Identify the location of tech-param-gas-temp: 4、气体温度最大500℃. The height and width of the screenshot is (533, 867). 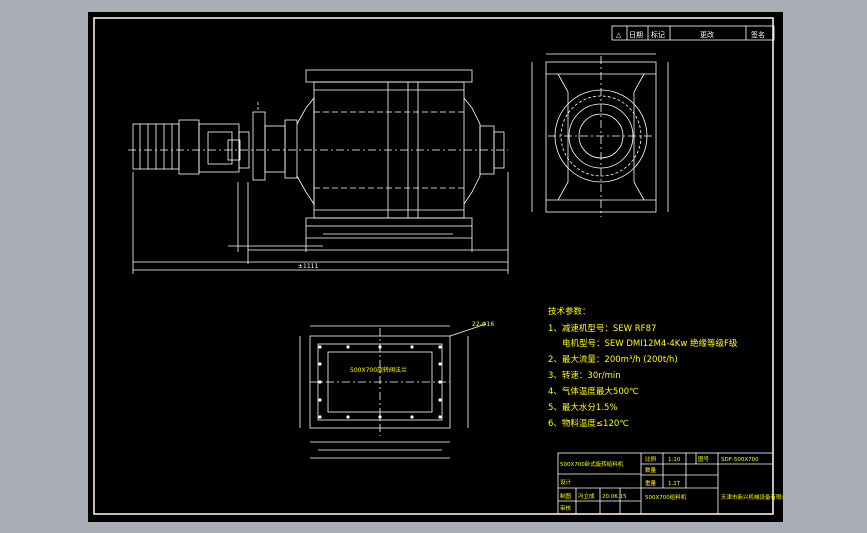
(593, 391).